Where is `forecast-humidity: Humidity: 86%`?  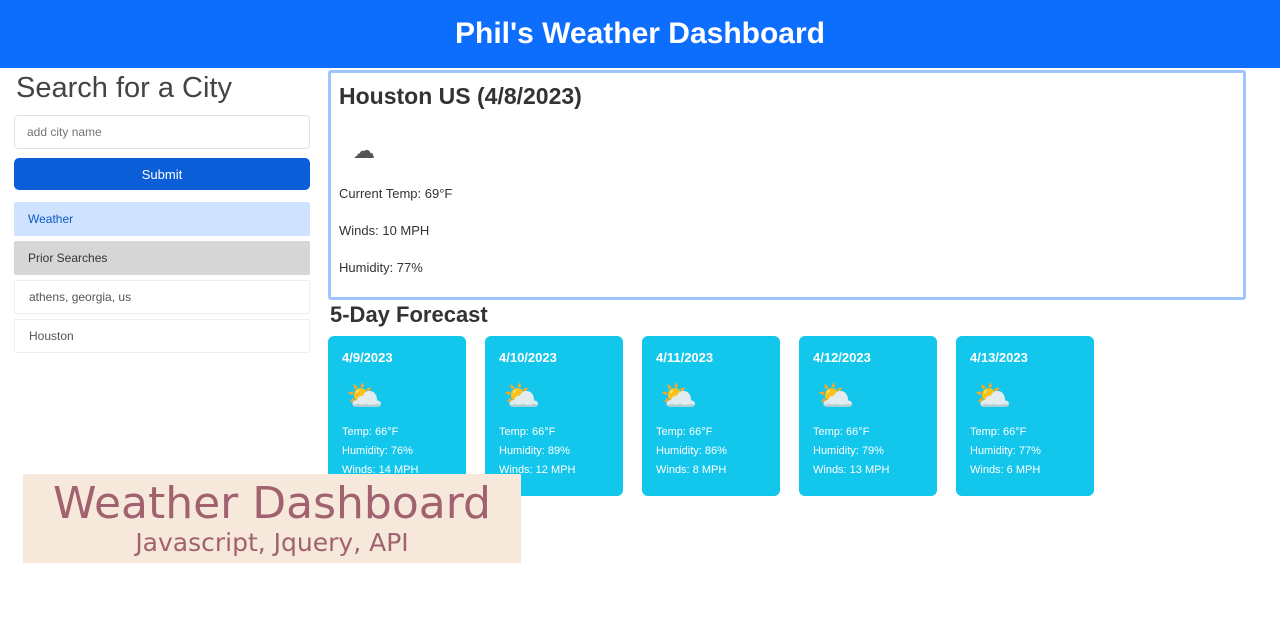
forecast-humidity: Humidity: 86% is located at coordinates (691, 451).